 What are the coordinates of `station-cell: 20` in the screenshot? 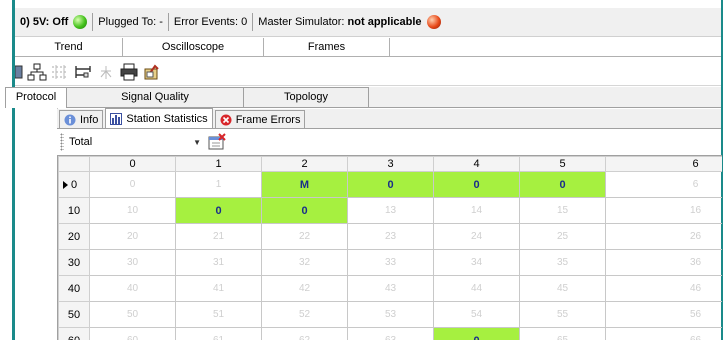 It's located at (132, 236).